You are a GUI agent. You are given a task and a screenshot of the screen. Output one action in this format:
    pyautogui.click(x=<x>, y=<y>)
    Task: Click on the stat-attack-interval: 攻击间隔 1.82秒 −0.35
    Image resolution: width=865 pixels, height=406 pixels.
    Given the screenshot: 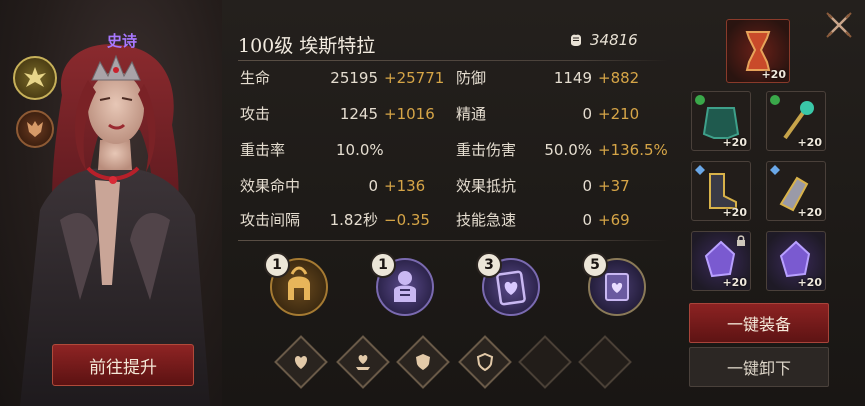 What is the action you would take?
    pyautogui.click(x=340, y=220)
    